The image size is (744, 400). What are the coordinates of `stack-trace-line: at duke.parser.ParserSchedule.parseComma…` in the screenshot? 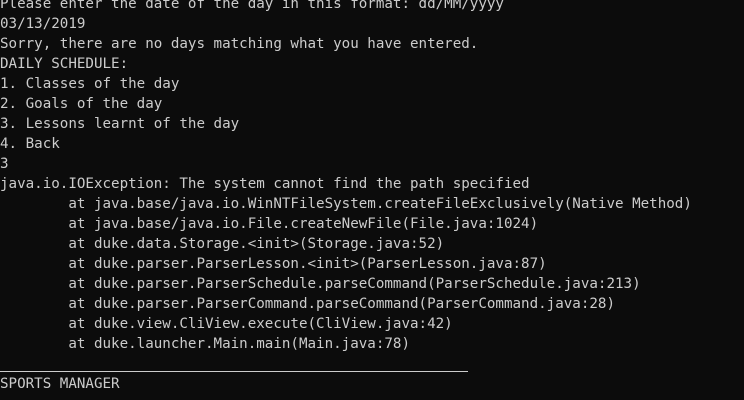 It's located at (320, 284).